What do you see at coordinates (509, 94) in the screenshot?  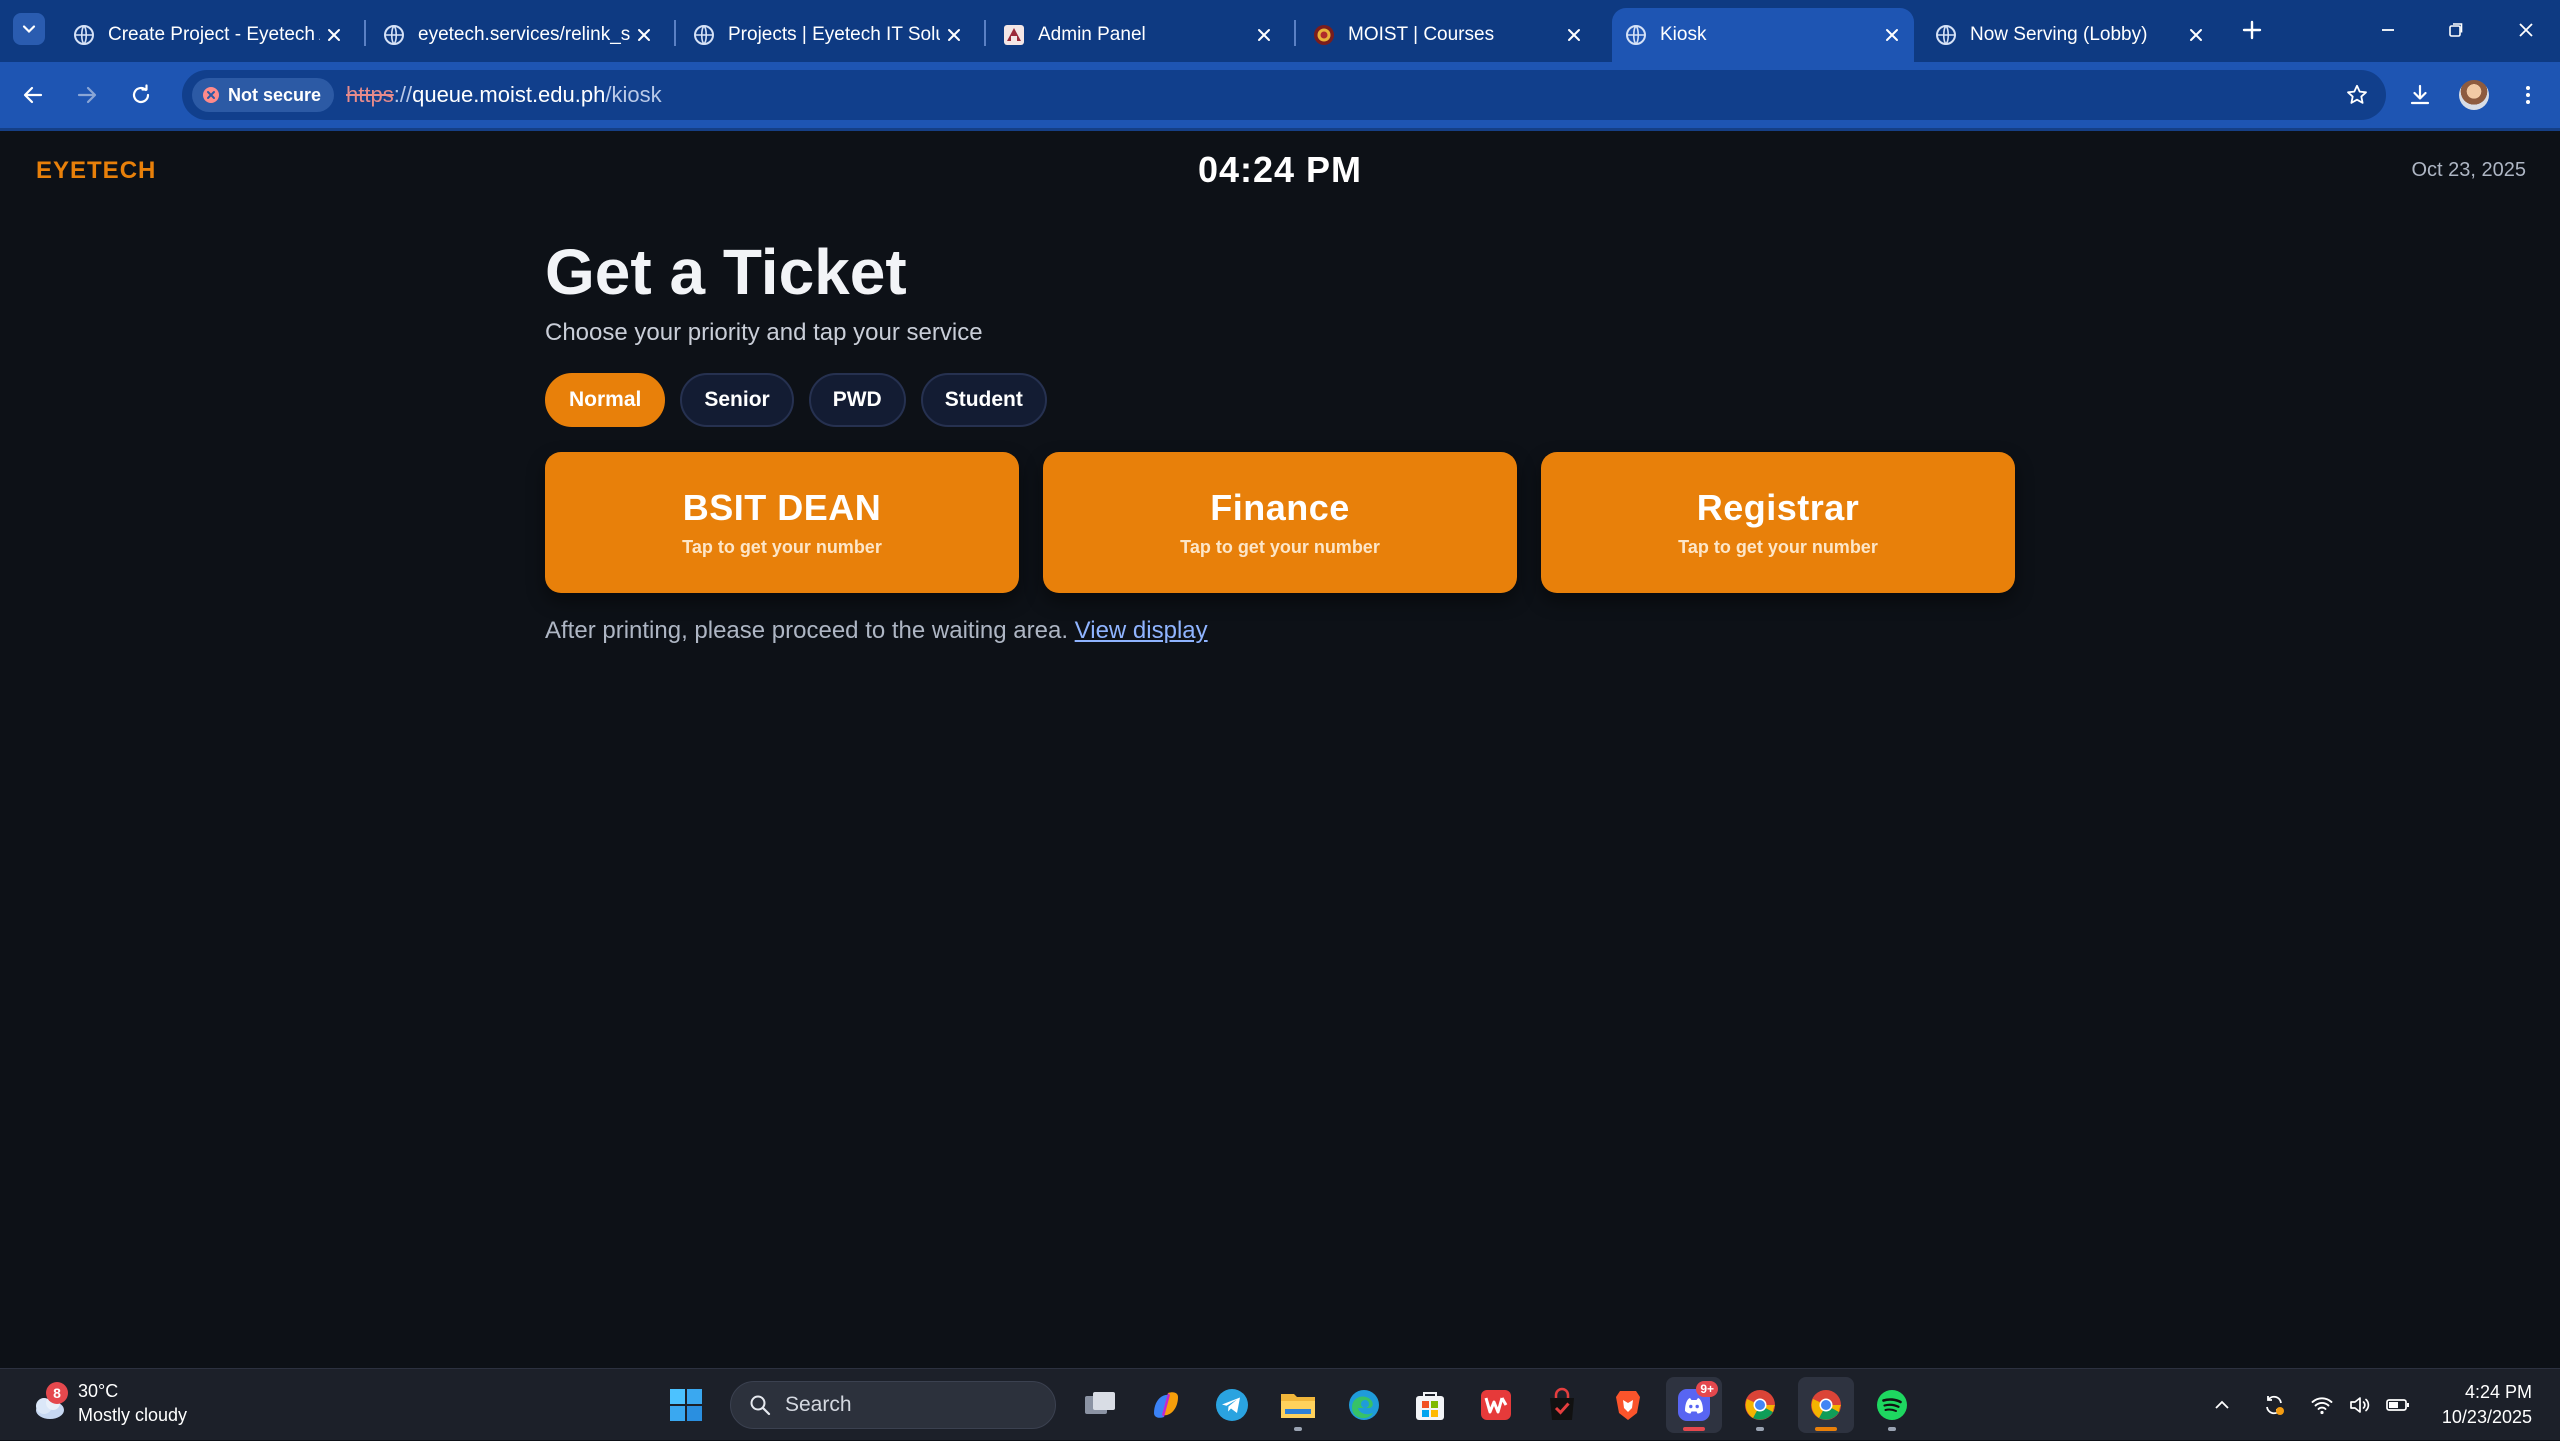 I see `url-host: queue.moist.edu.ph` at bounding box center [509, 94].